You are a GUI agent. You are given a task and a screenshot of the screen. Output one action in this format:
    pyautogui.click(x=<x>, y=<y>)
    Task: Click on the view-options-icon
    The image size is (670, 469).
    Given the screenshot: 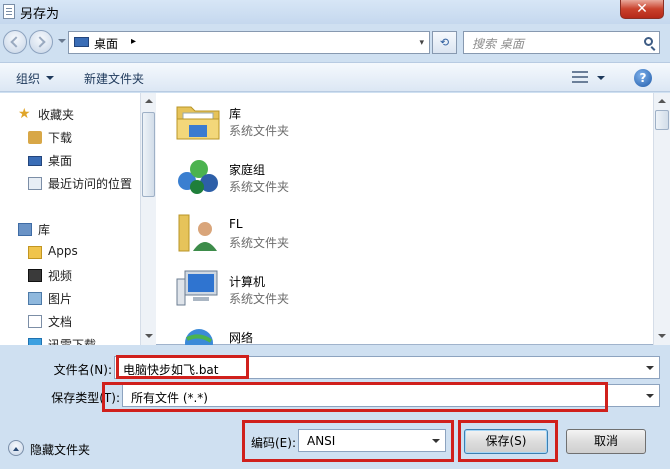 What is the action you would take?
    pyautogui.click(x=580, y=77)
    